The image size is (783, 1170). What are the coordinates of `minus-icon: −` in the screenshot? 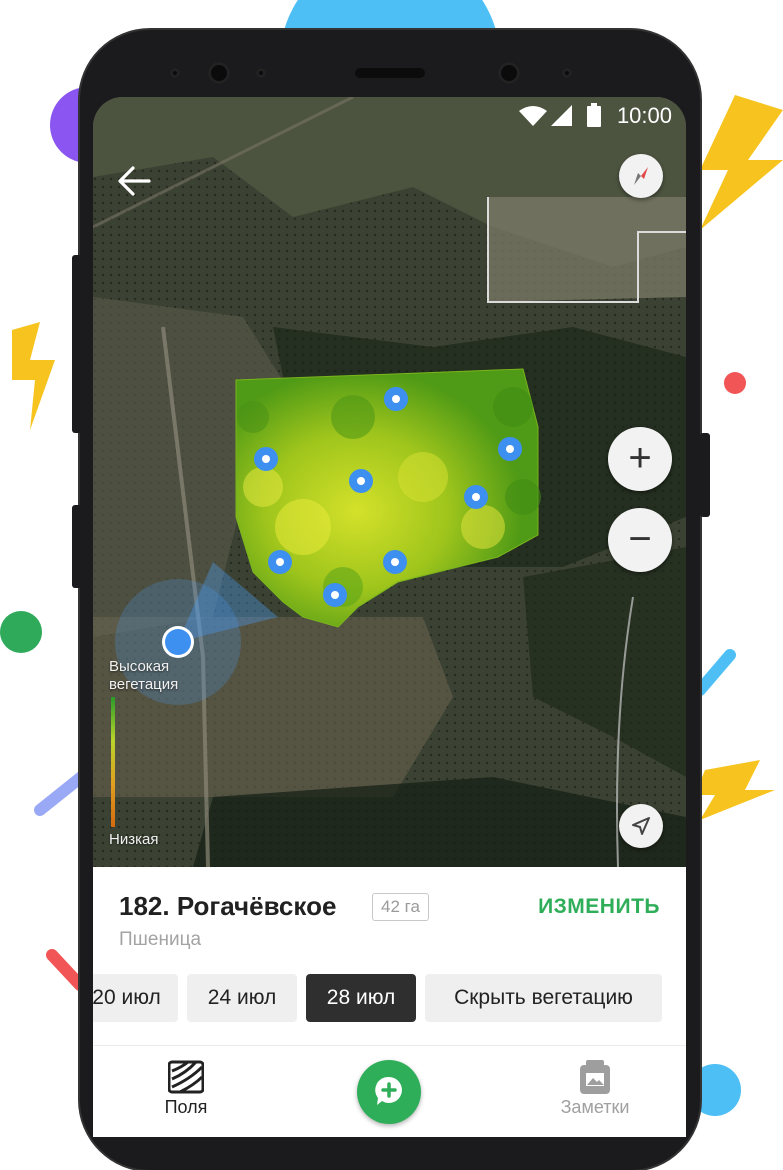 It's located at (640, 539).